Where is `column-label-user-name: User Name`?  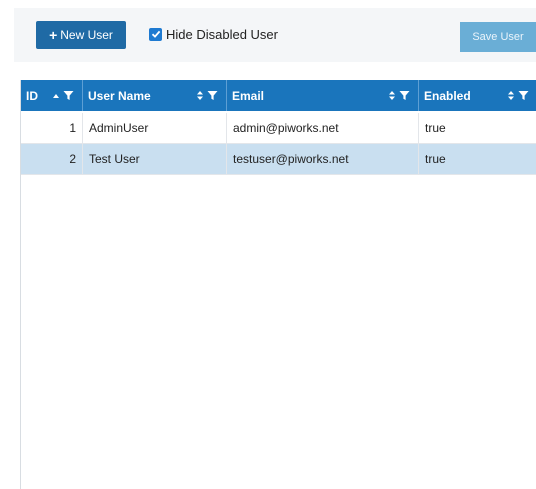 column-label-user-name: User Name is located at coordinates (119, 95).